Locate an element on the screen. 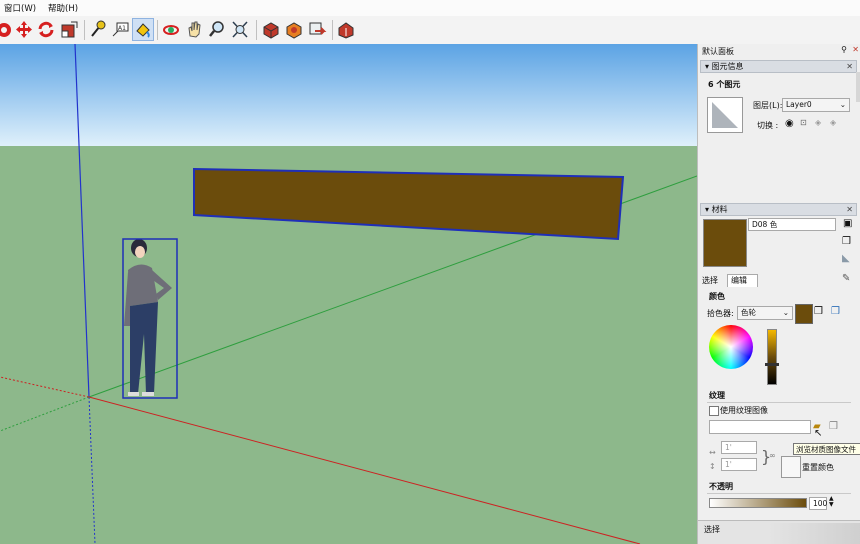 Image resolution: width=860 pixels, height=544 pixels. match-screen-color-icon: ❒ is located at coordinates (835, 311).